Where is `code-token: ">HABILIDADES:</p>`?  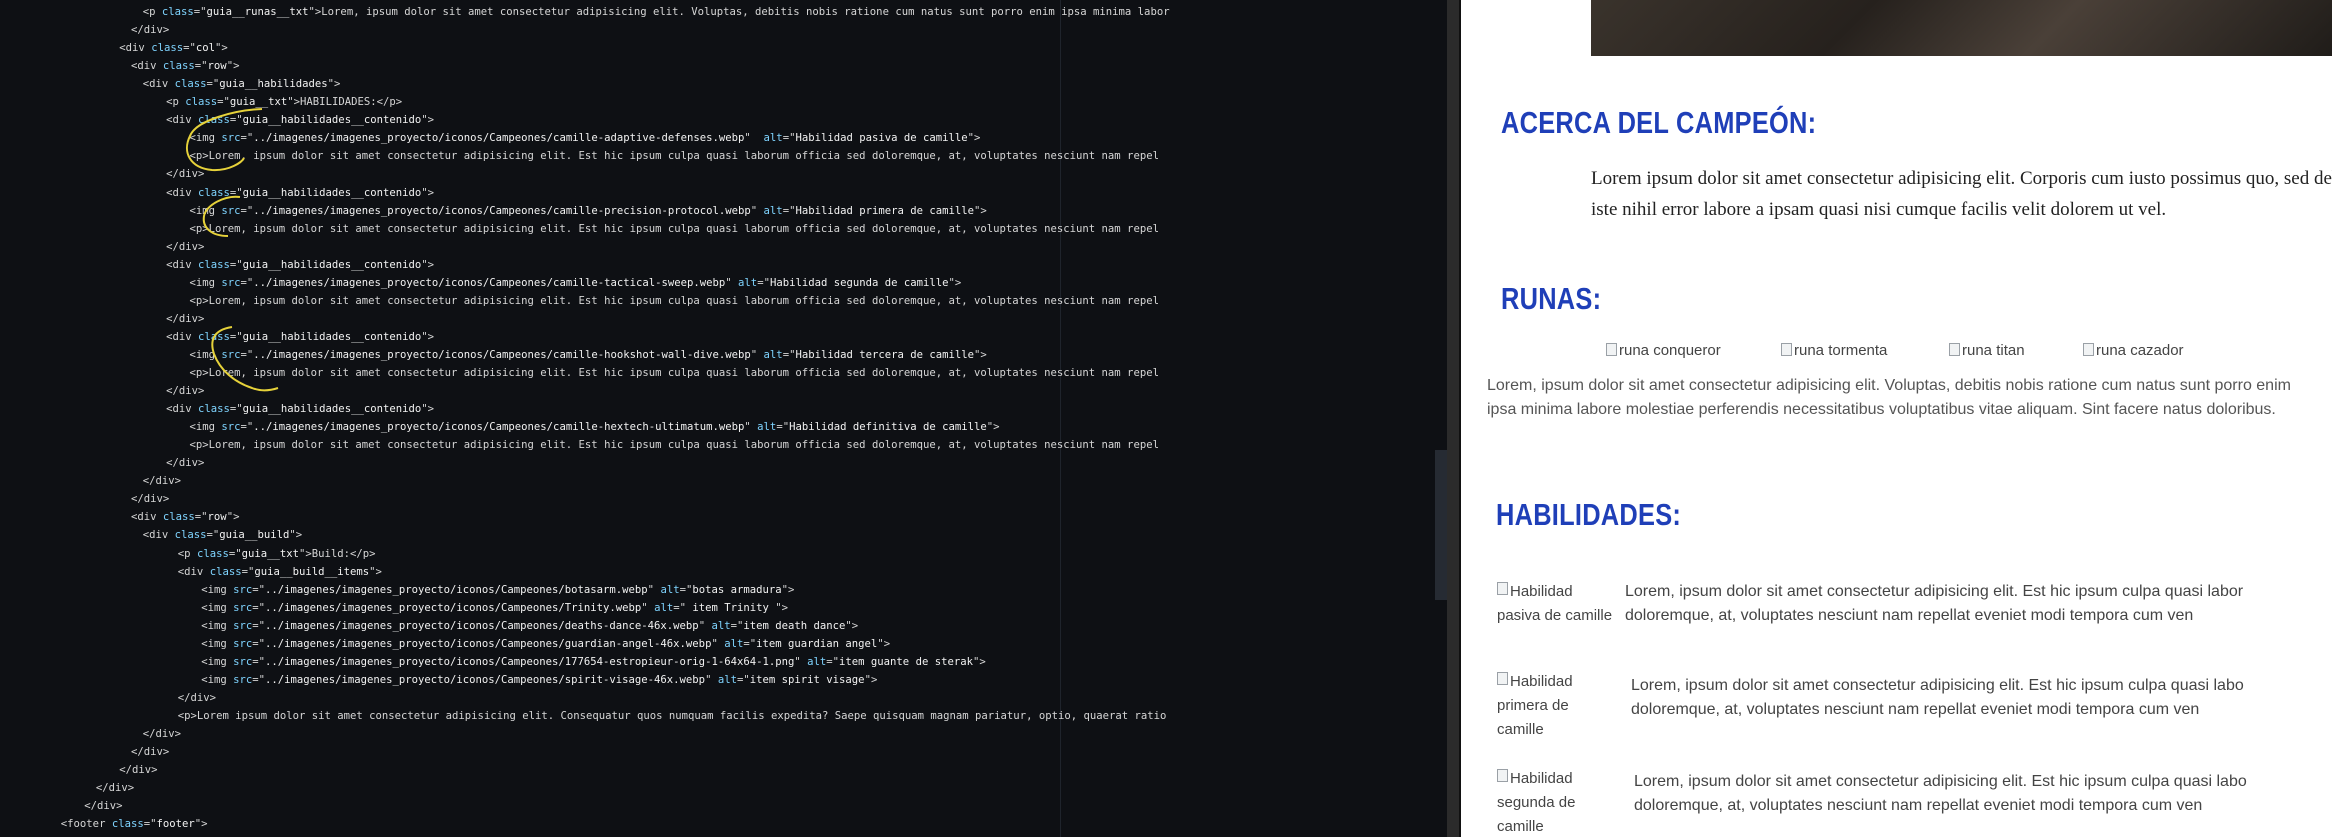
code-token: ">HABILIDADES:</p> is located at coordinates (345, 102).